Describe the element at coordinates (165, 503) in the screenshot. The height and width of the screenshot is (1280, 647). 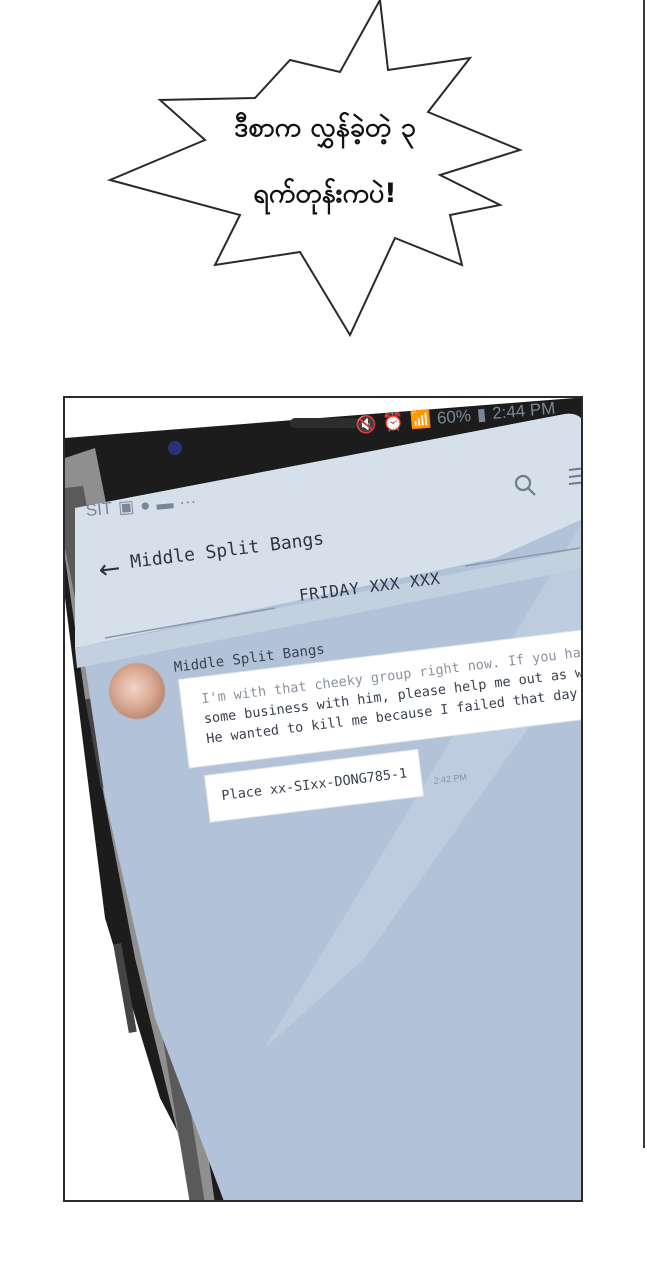
I see `chat-icon: ▬` at that location.